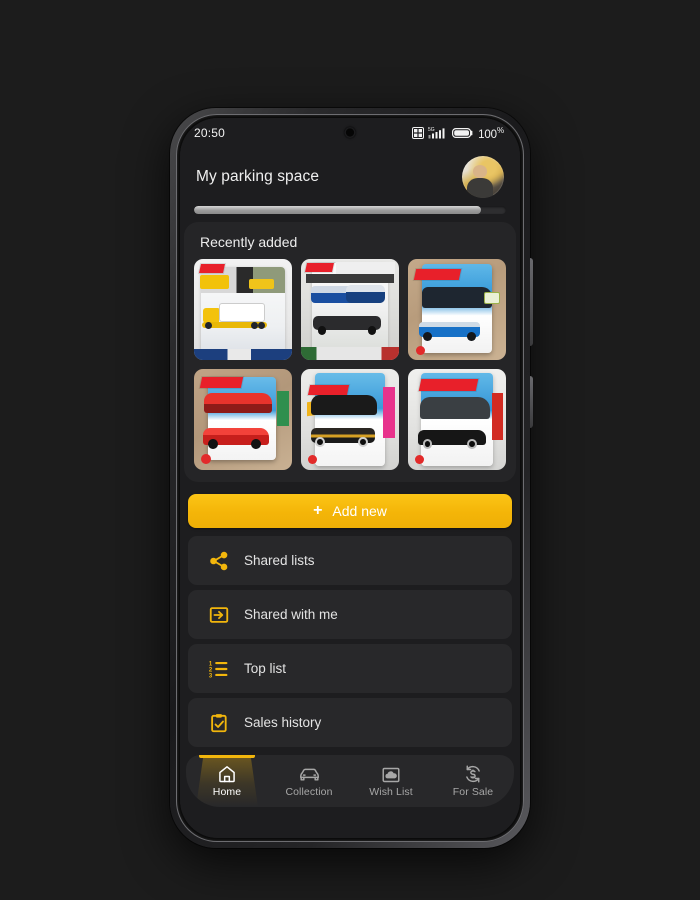  What do you see at coordinates (438, 132) in the screenshot?
I see `signal-bars-icon: 5G` at bounding box center [438, 132].